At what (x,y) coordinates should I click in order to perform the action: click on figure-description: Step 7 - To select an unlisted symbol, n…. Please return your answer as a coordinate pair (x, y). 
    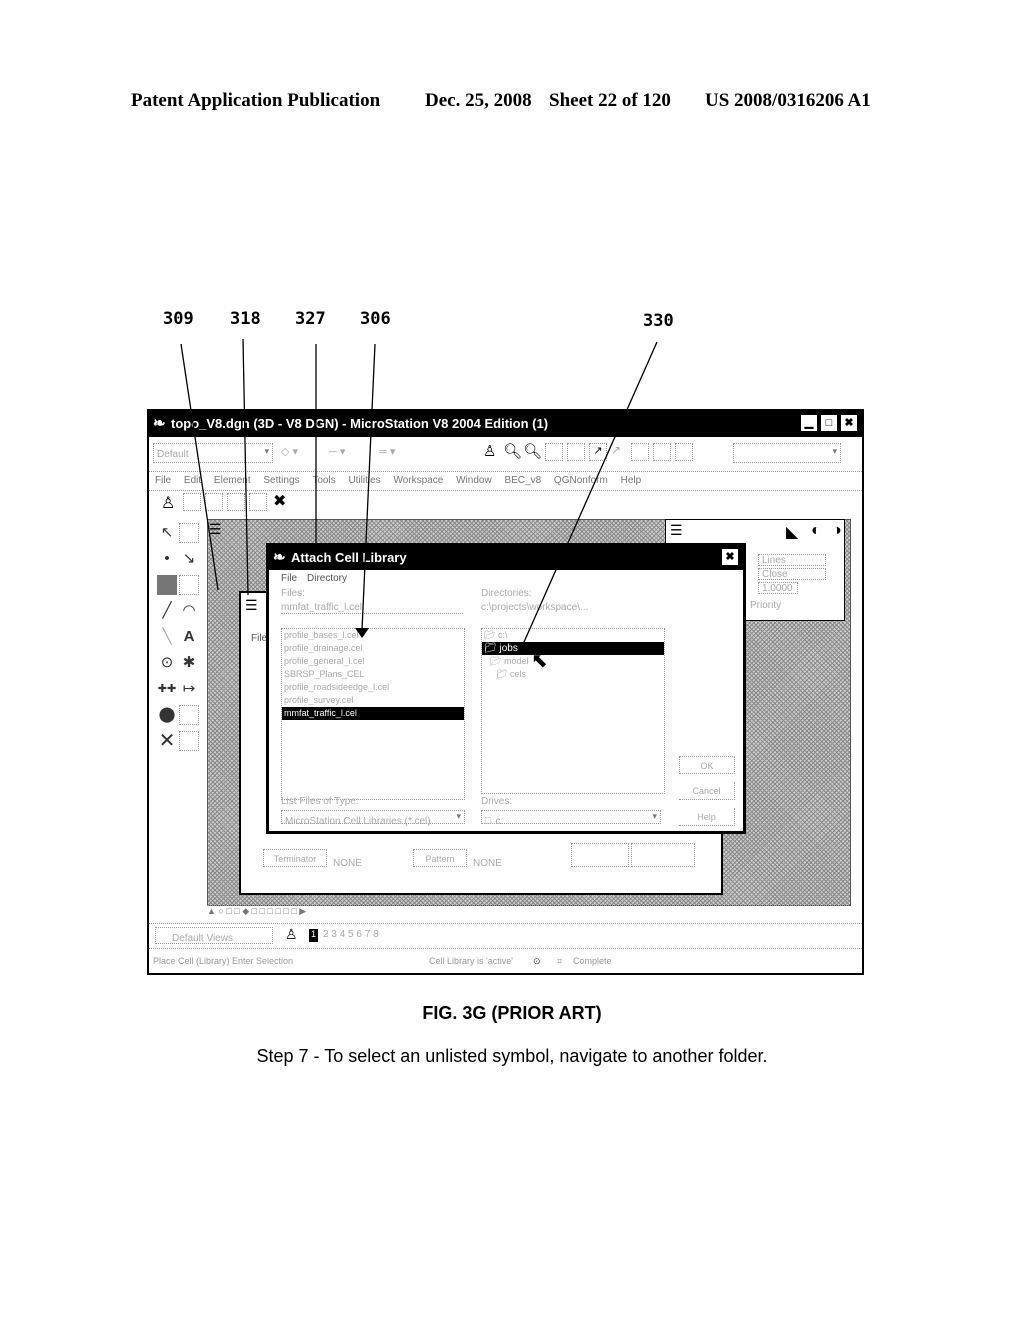
    Looking at the image, I should click on (512, 1056).